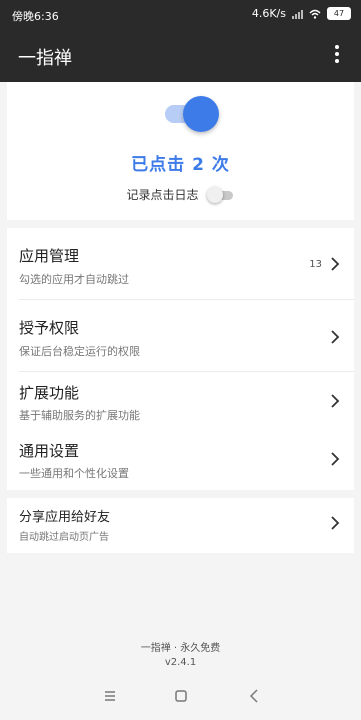 The height and width of the screenshot is (720, 361). Describe the element at coordinates (64, 537) in the screenshot. I see `share-subtitle: 自动跳过启动页广告` at that location.